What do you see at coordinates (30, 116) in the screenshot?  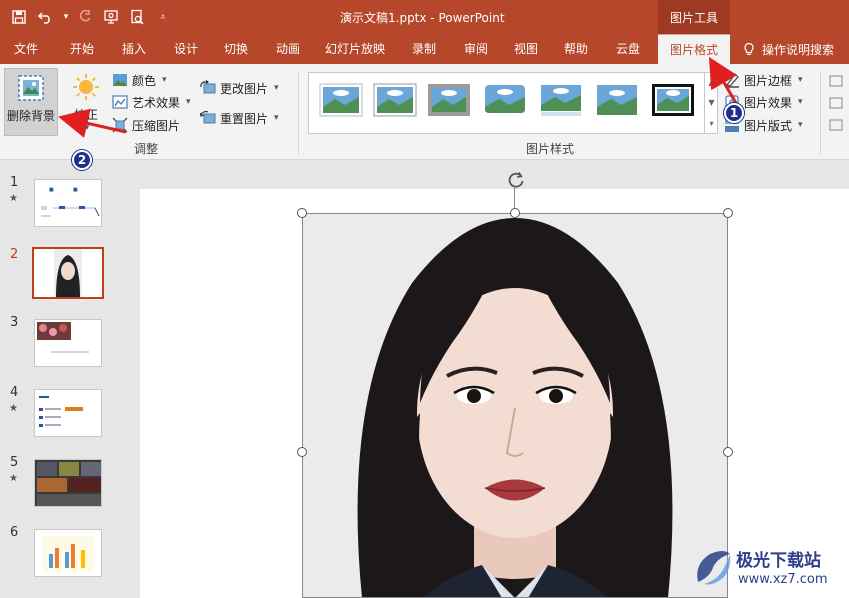 I see `remove-background-label: 删除背景` at bounding box center [30, 116].